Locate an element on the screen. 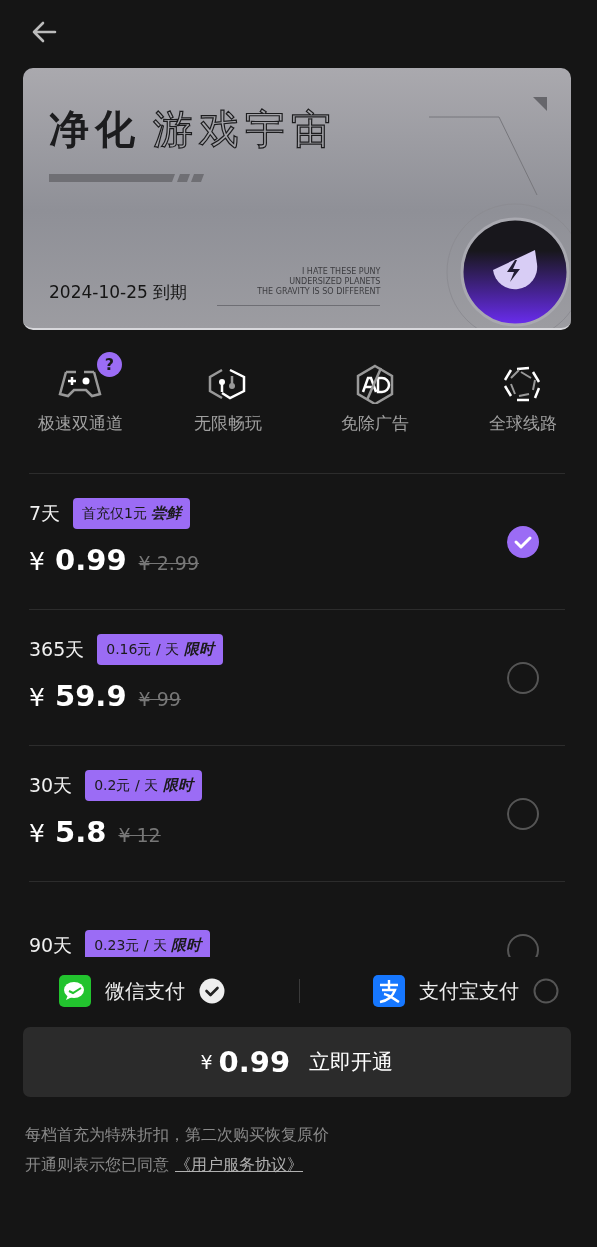 Image resolution: width=597 pixels, height=1247 pixels. selected-check-icon is located at coordinates (523, 541).